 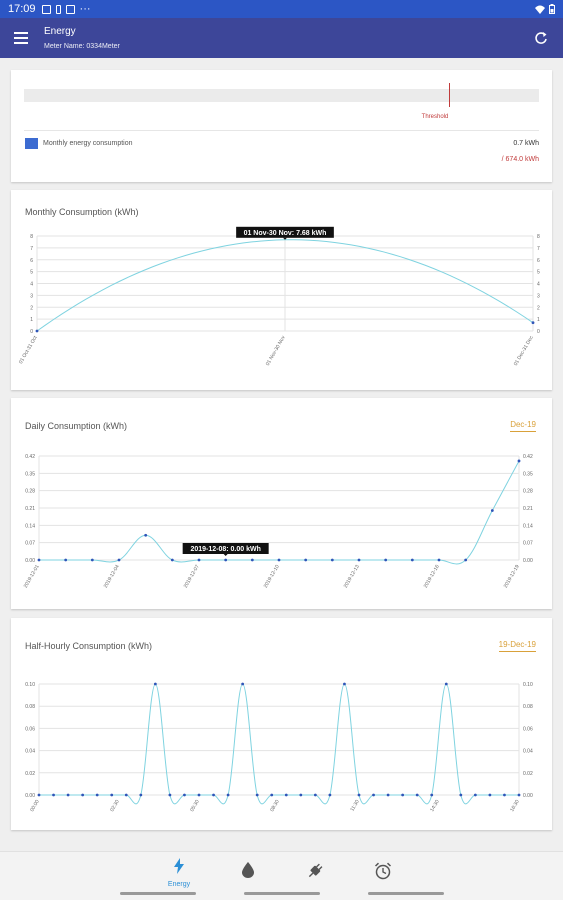 I want to click on x-tick-label: 2019-12-04, so click(x=112, y=576).